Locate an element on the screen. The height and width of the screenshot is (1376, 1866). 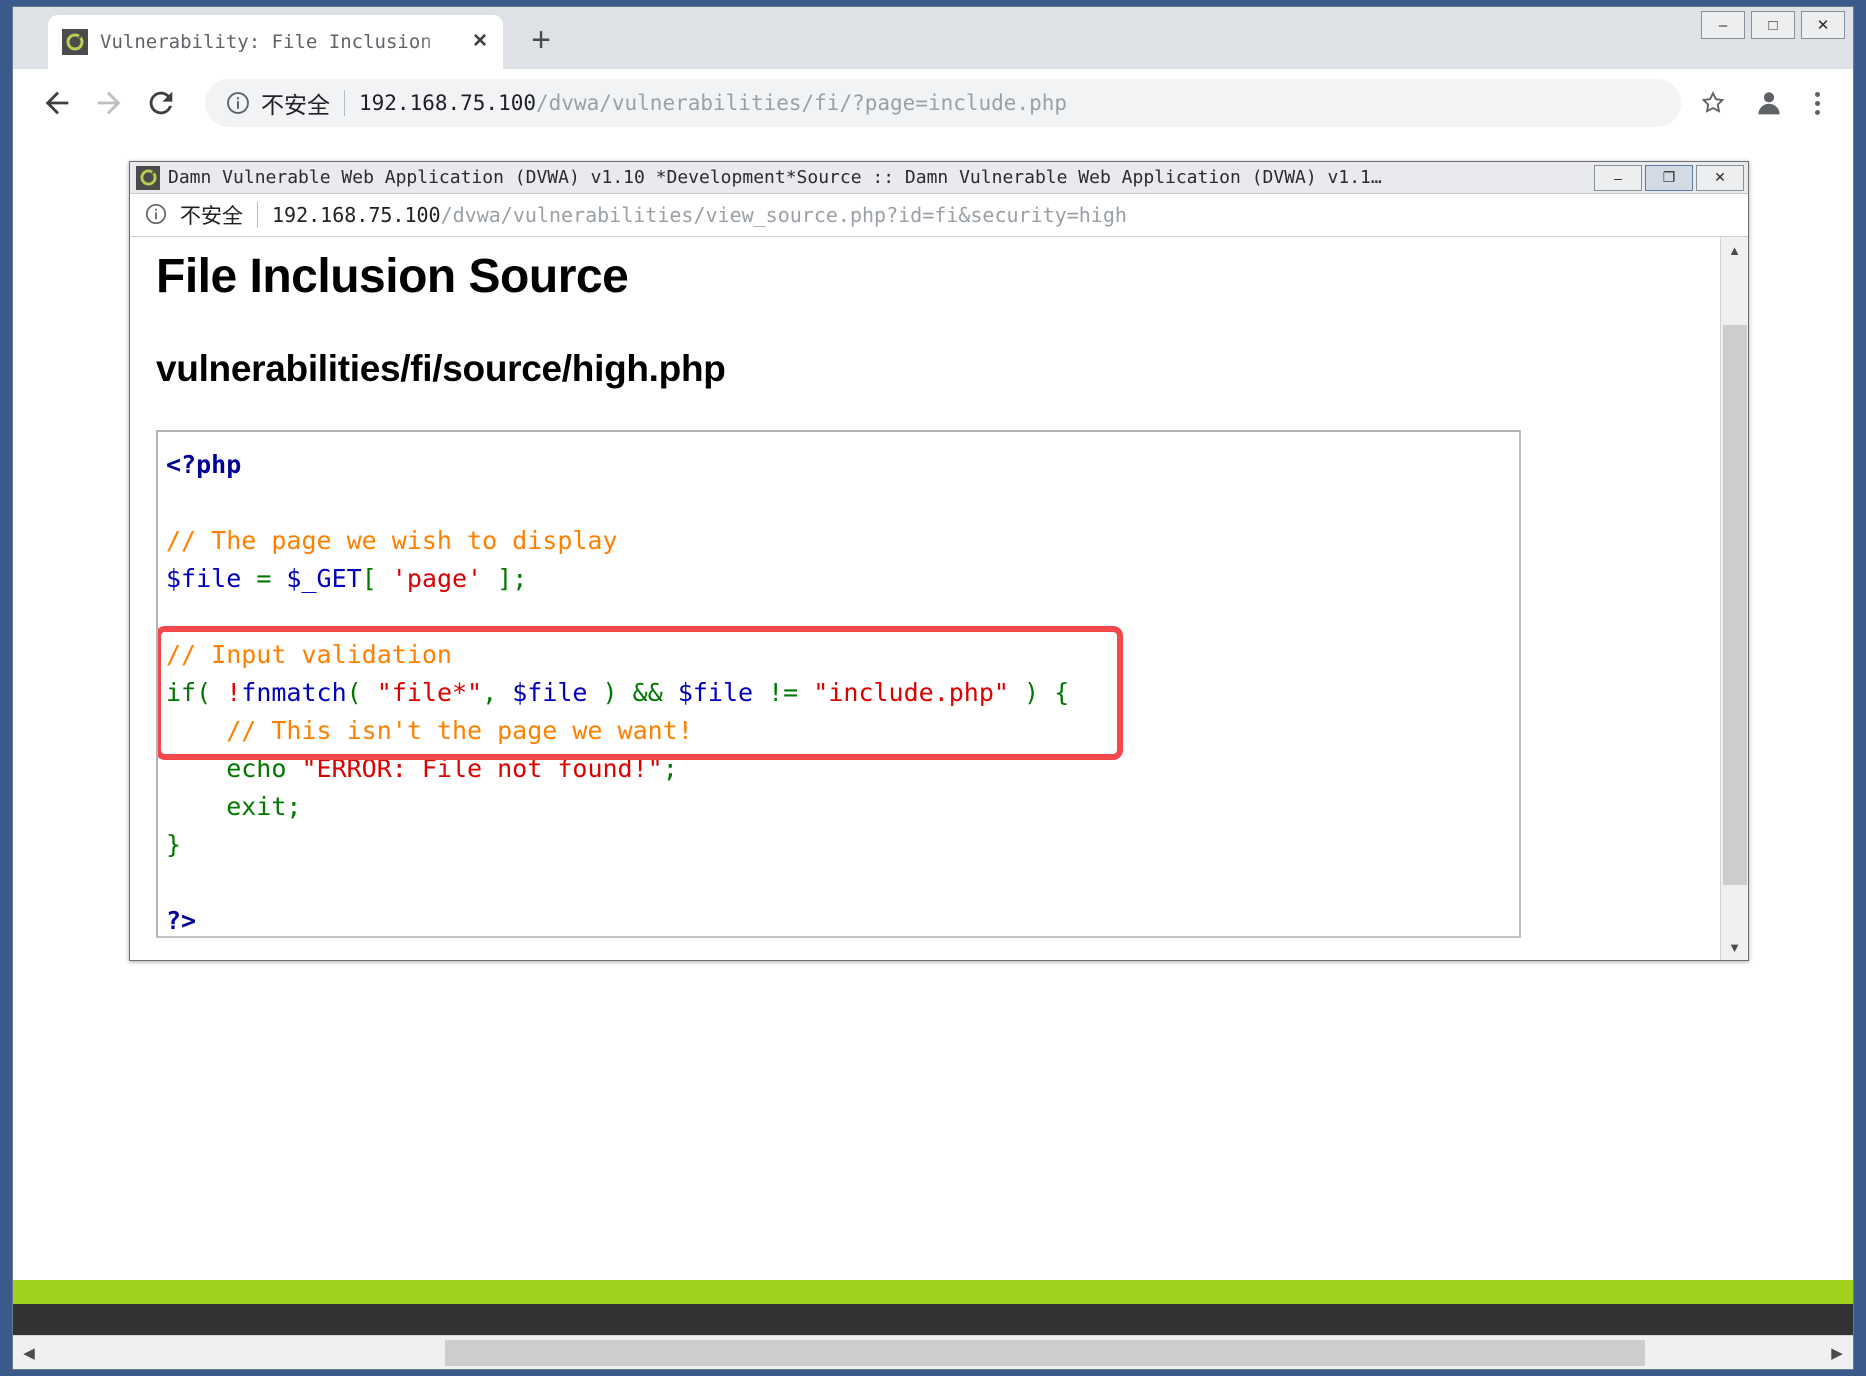
maximize-button: □ is located at coordinates (1773, 25).